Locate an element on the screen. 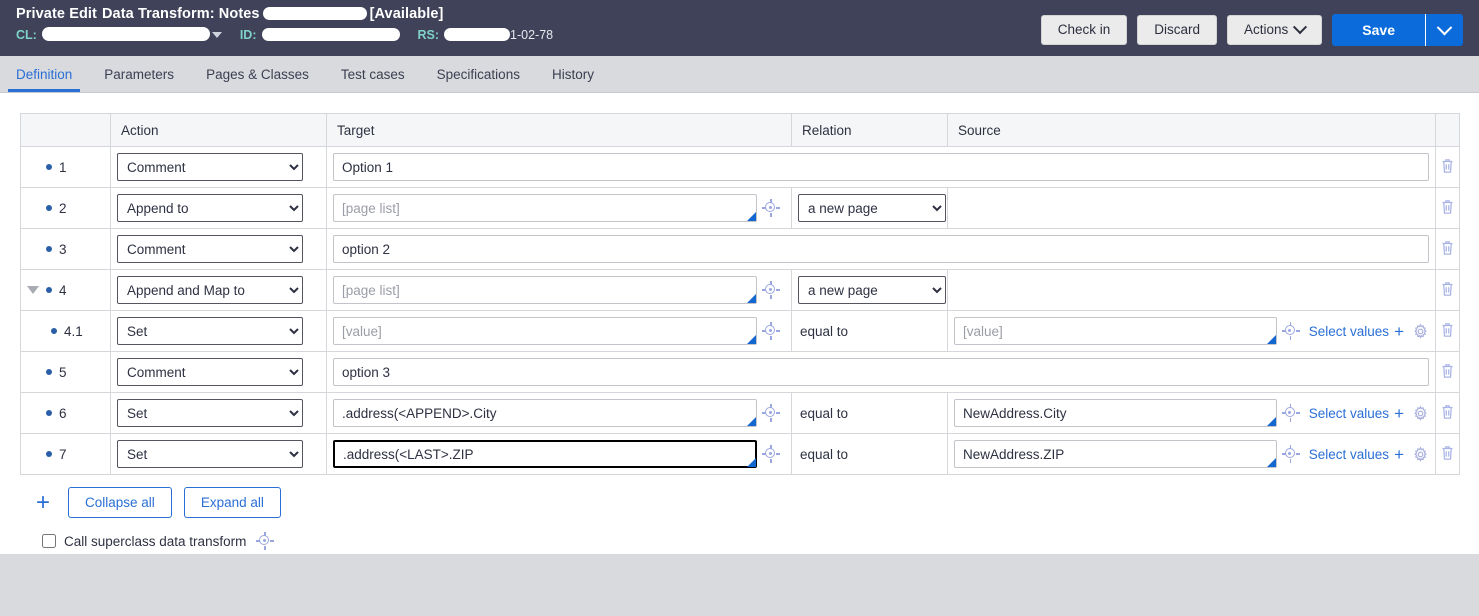 This screenshot has width=1479, height=616. chevron-down-icon is located at coordinates (216, 35).